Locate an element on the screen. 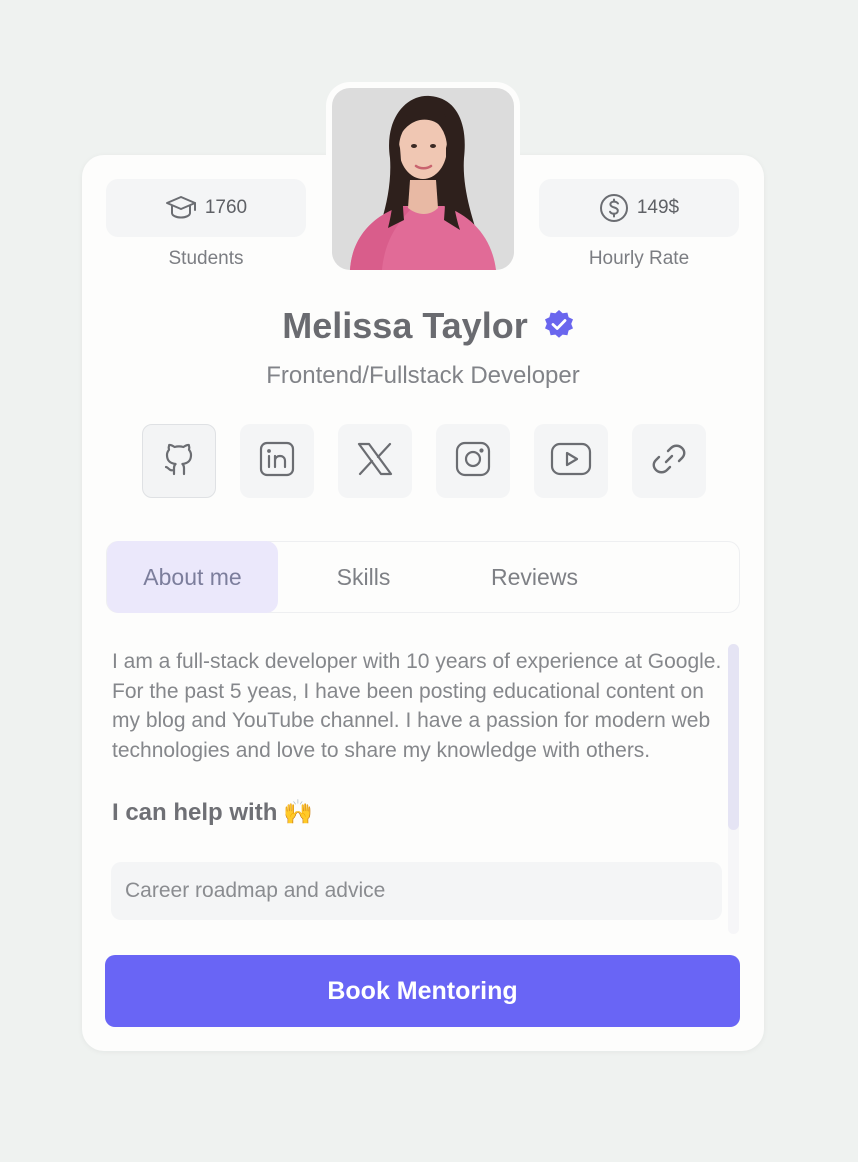 This screenshot has width=858, height=1162. help-item: Career roadmap and advice is located at coordinates (416, 891).